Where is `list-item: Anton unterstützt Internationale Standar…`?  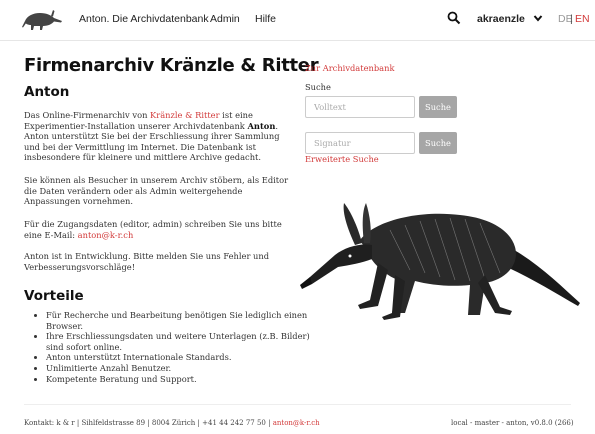
list-item: Anton unterstützt Internationale Standar… is located at coordinates (181, 357).